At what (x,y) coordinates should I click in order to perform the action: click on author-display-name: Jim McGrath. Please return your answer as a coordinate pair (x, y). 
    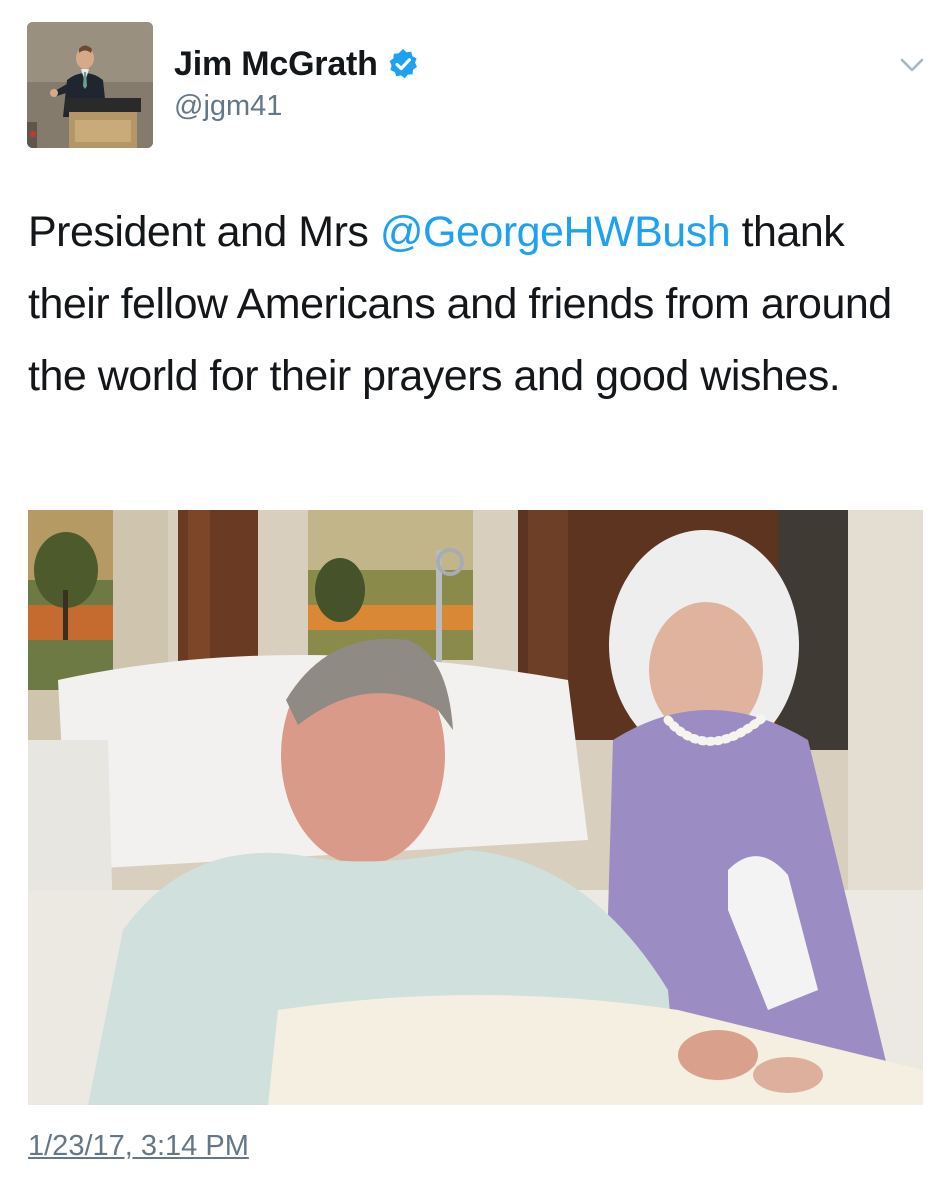
    Looking at the image, I should click on (276, 64).